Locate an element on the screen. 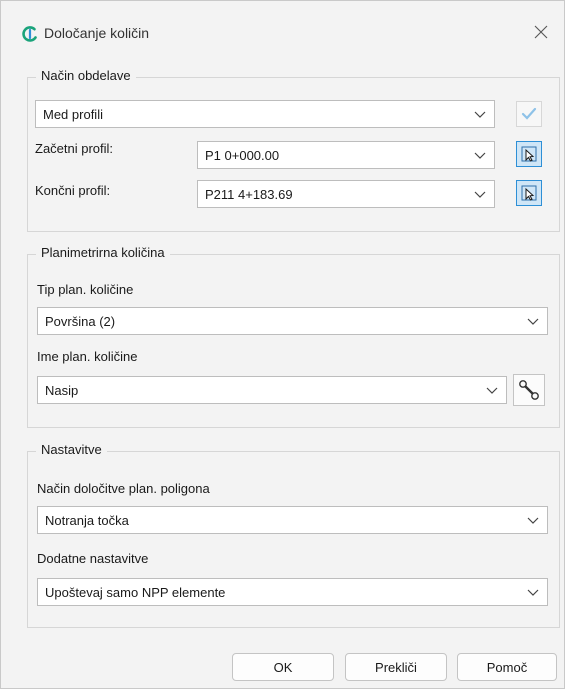  pick-start-profile-button is located at coordinates (529, 154).